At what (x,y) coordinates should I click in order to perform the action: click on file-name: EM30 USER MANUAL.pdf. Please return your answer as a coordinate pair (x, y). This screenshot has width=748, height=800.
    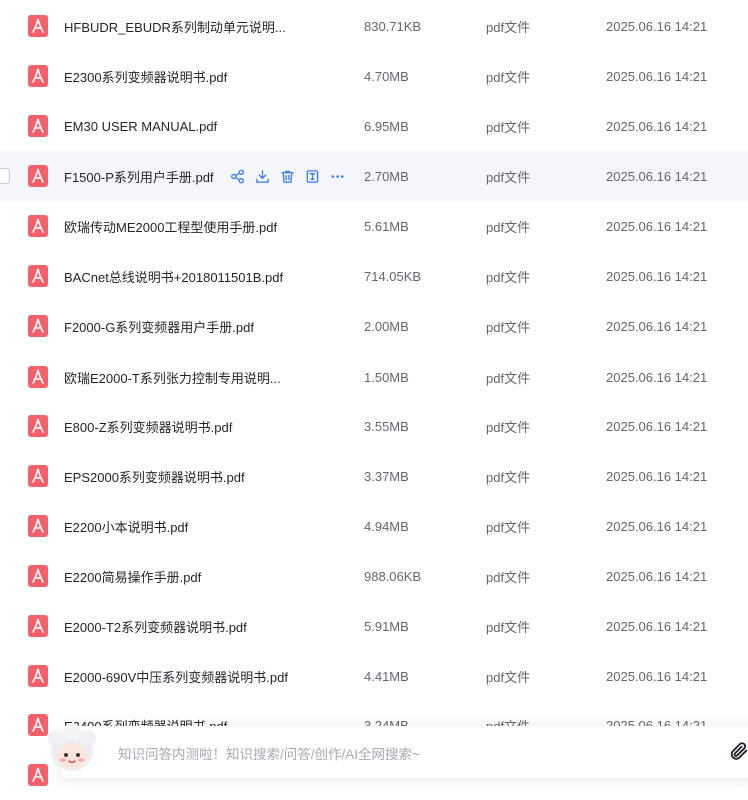
    Looking at the image, I should click on (140, 126).